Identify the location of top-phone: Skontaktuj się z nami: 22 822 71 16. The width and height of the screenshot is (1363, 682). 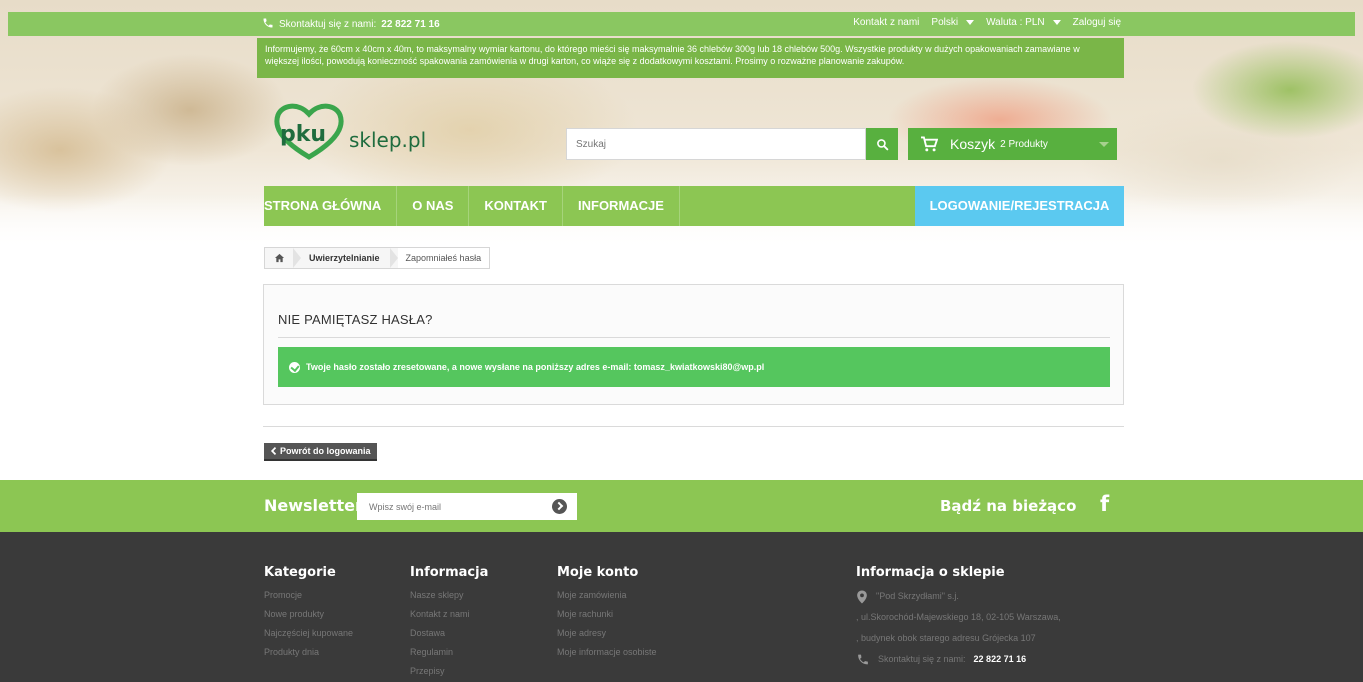
(351, 24).